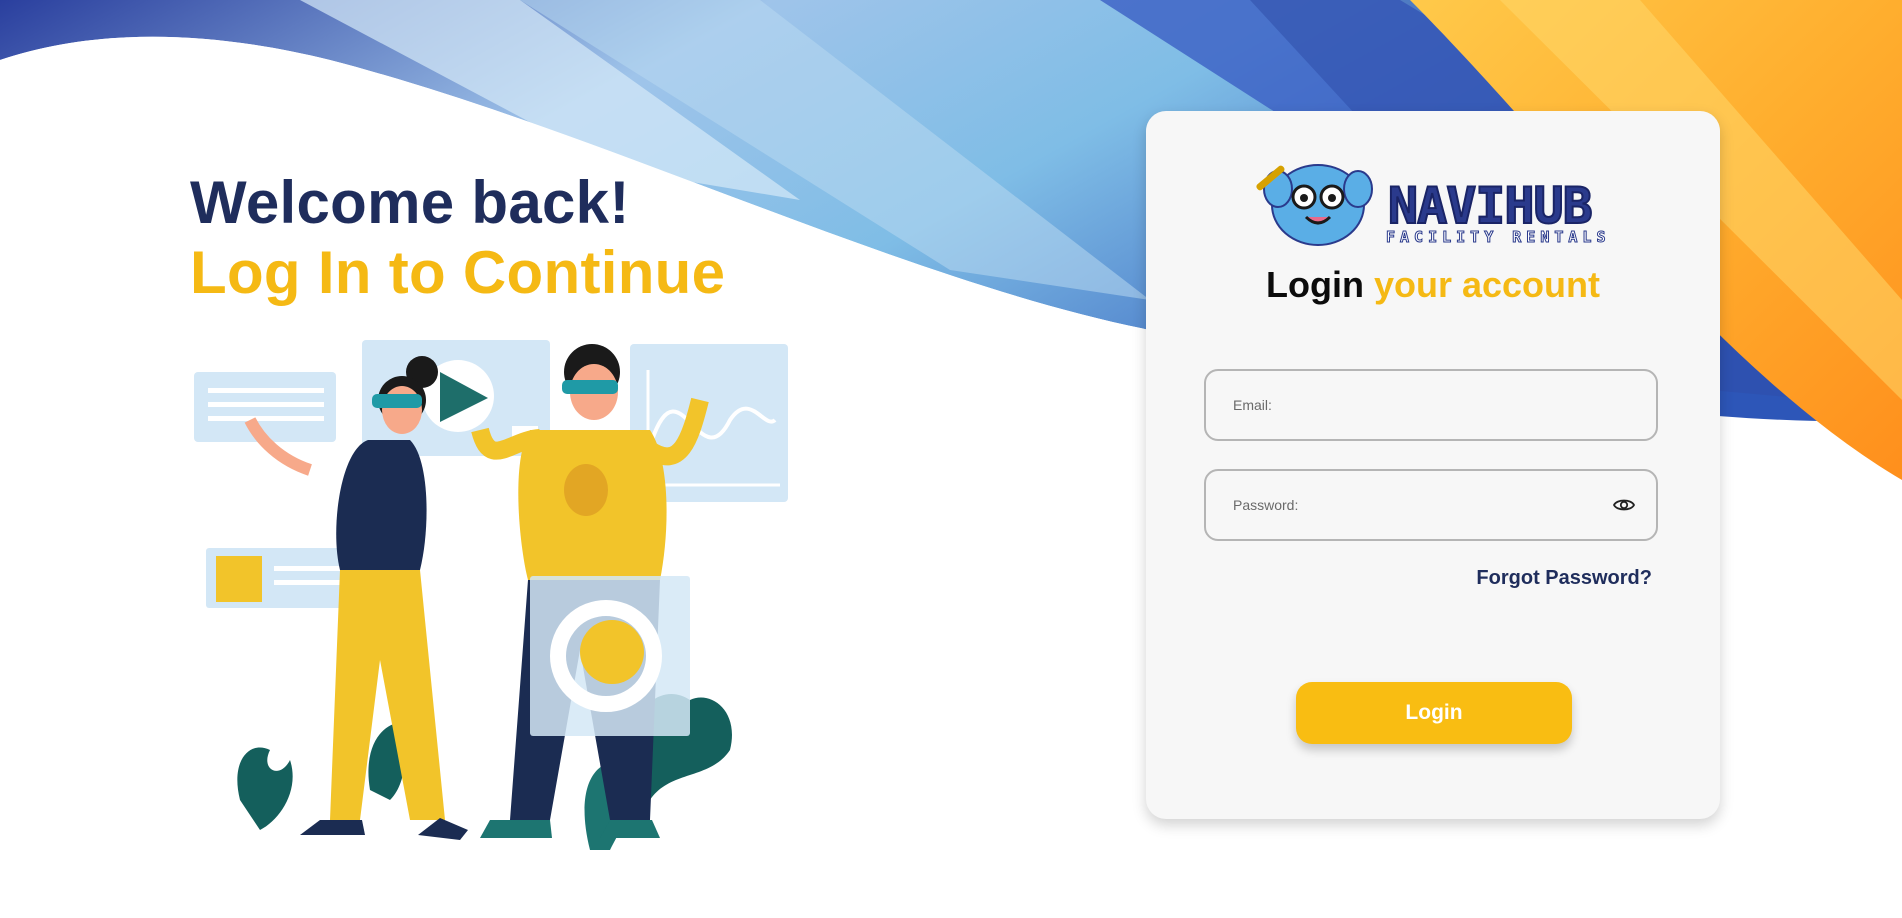 The height and width of the screenshot is (918, 1902). Describe the element at coordinates (1487, 284) in the screenshot. I see `card-title-account: your account` at that location.